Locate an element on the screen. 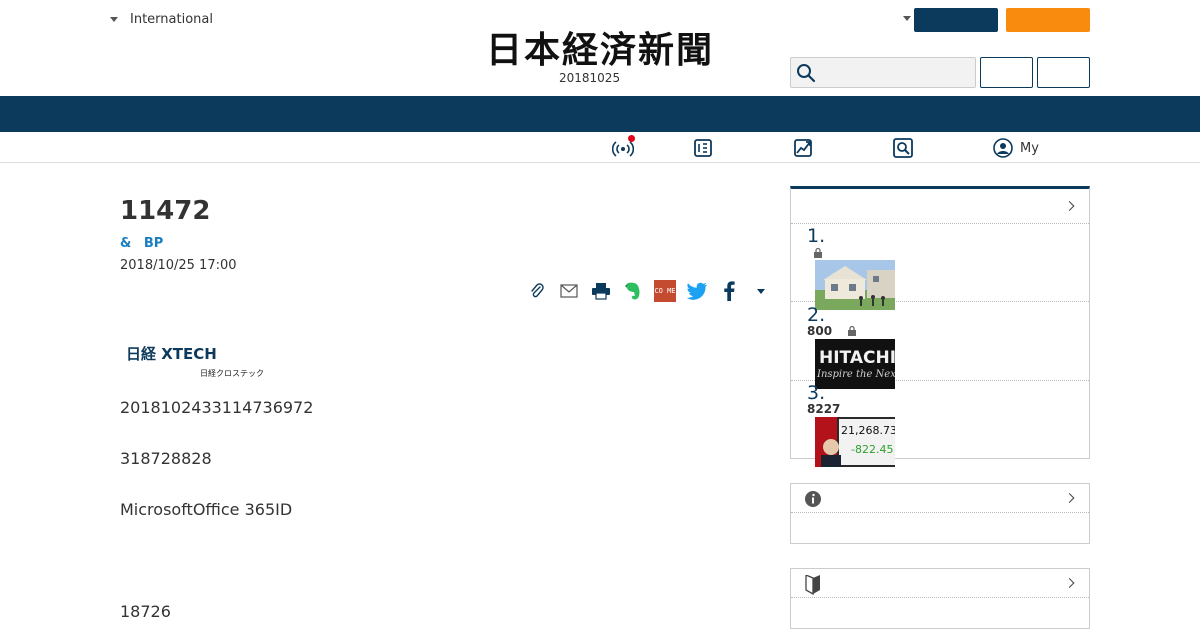  ranking-item: 2. 800 HITACHI Inspire the Next is located at coordinates (940, 346).